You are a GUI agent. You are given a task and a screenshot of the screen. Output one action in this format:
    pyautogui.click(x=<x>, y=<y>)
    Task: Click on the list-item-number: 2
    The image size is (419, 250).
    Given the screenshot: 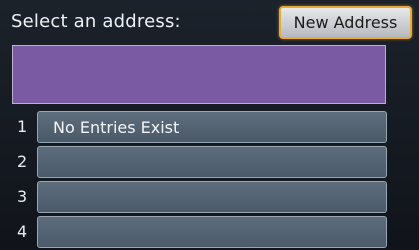 What is the action you would take?
    pyautogui.click(x=22, y=161)
    